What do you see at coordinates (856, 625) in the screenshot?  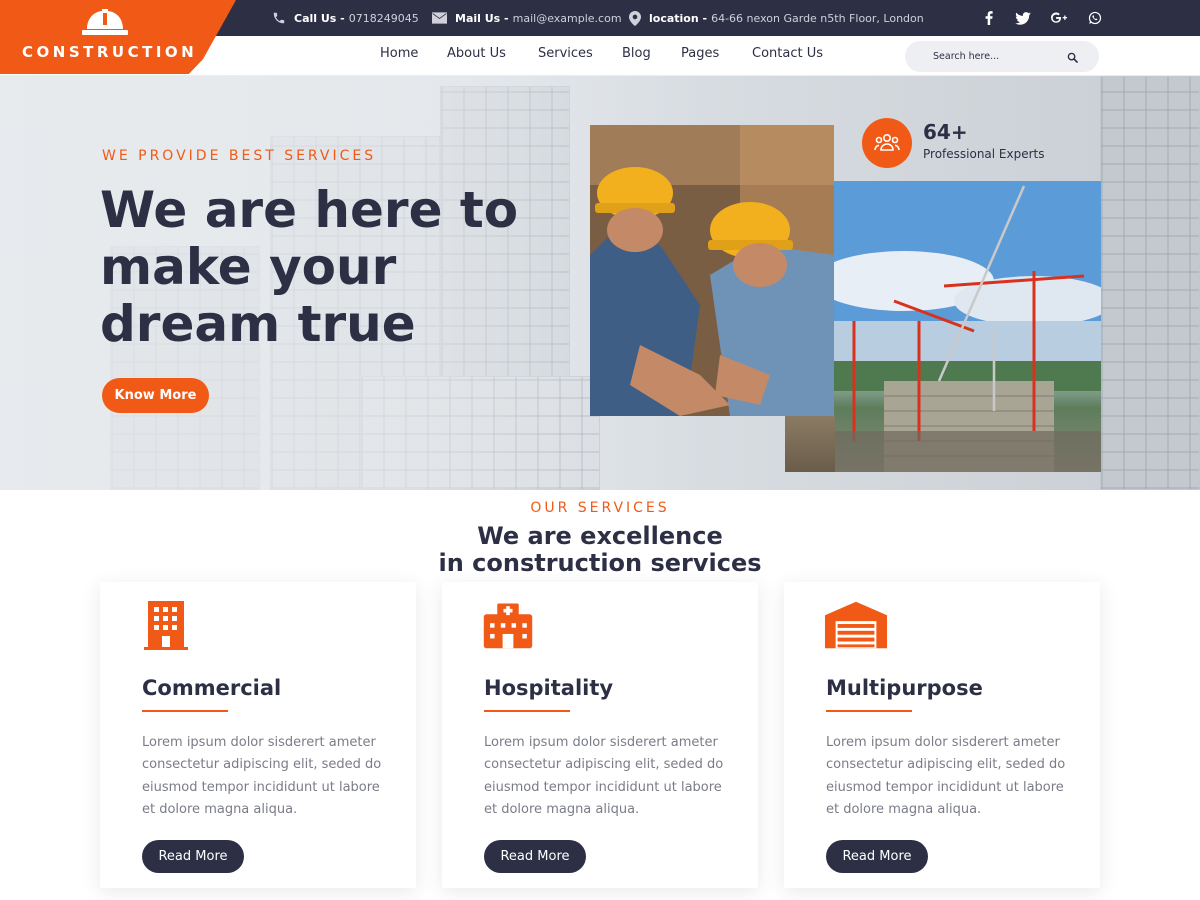 I see `warehouse-icon` at bounding box center [856, 625].